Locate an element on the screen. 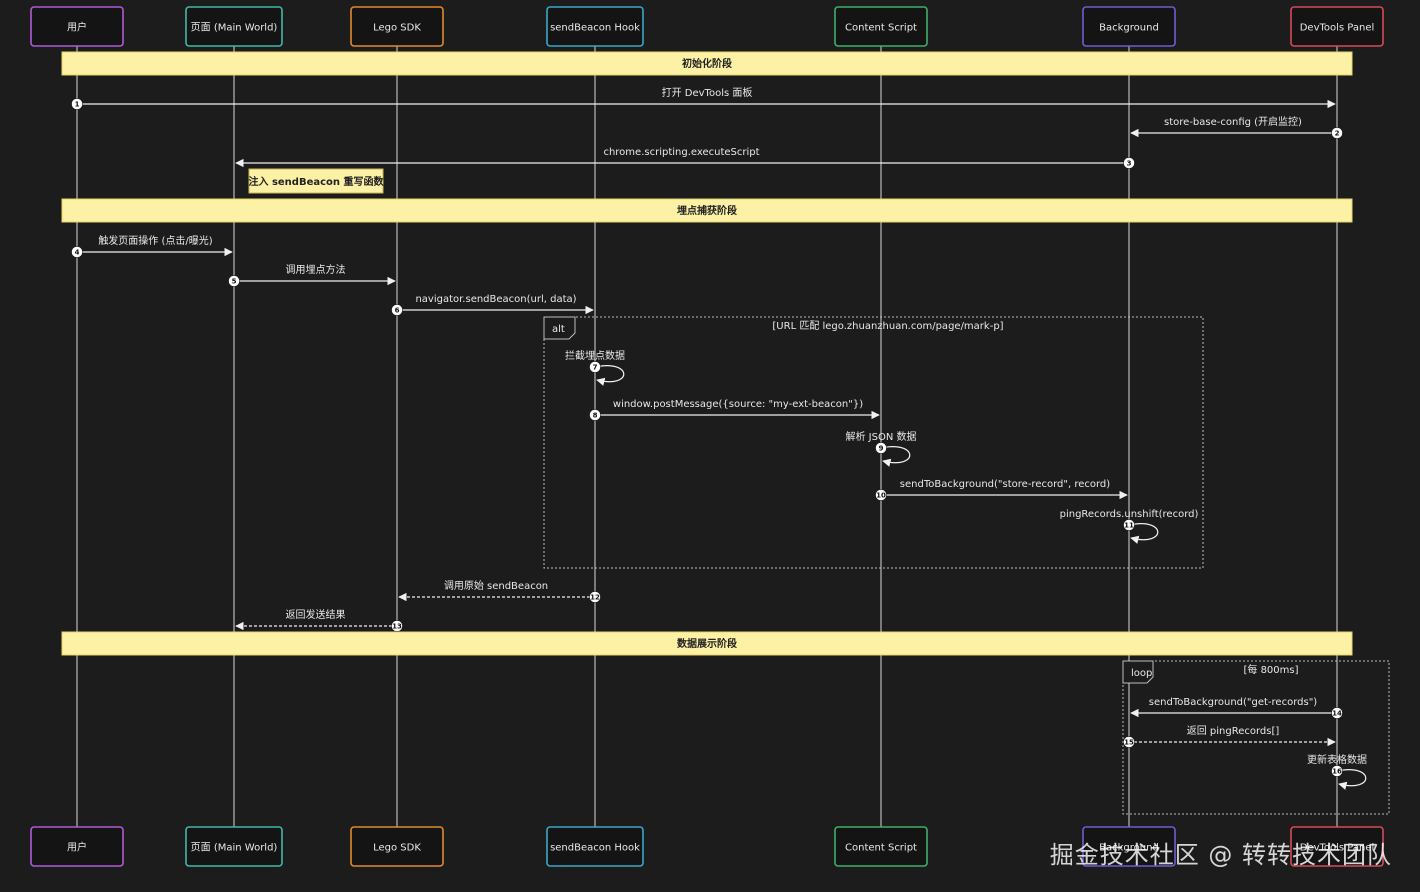 This screenshot has height=892, width=1420. actor-sdk-top: Lego SDK is located at coordinates (397, 26).